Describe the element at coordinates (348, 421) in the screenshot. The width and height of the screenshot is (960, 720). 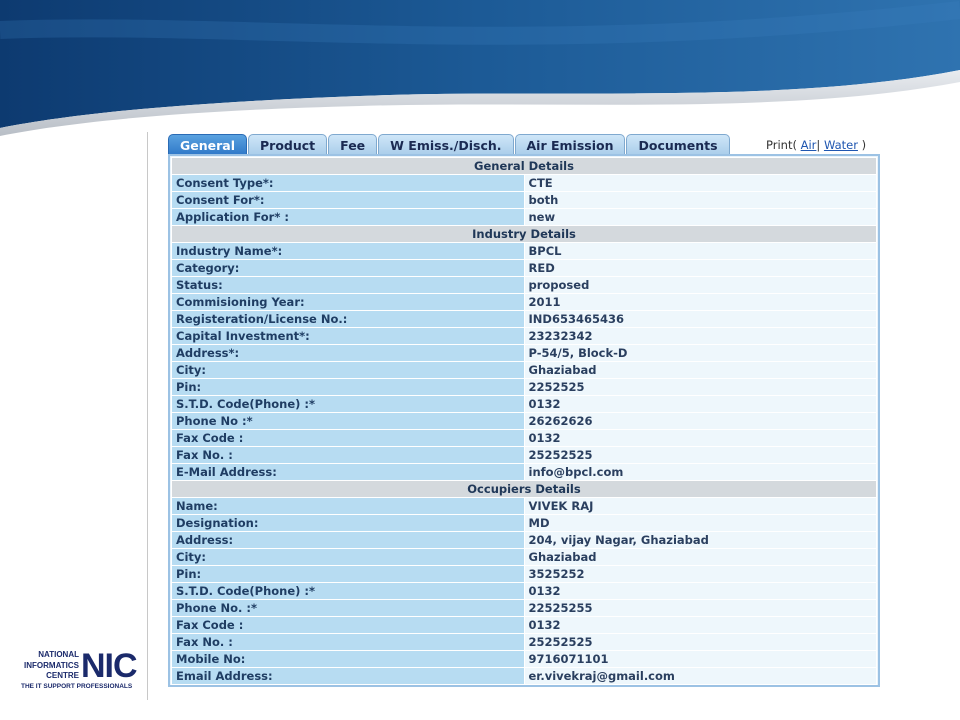
I see `field-label: Phone No :*` at that location.